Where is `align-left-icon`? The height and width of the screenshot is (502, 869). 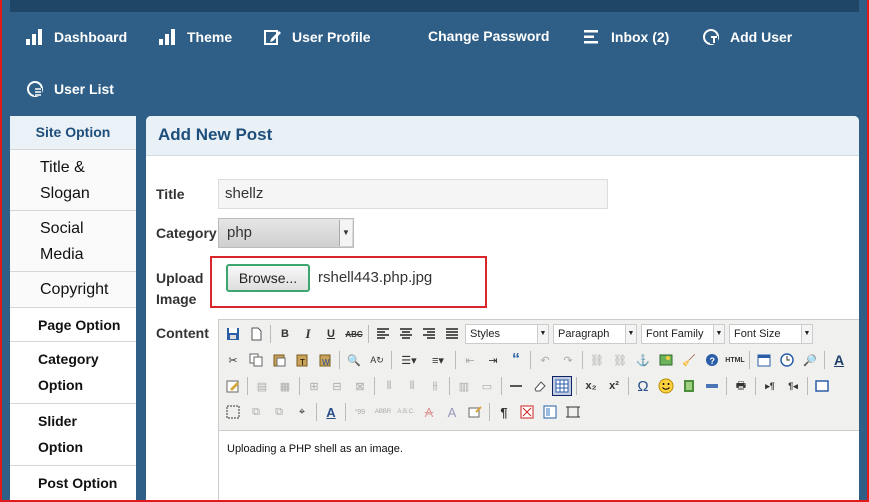
align-left-icon is located at coordinates (383, 334).